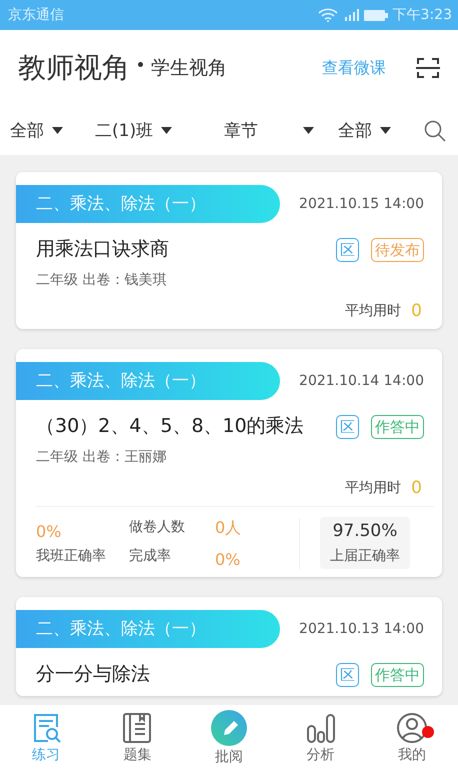 This screenshot has width=458, height=770. What do you see at coordinates (397, 250) in the screenshot?
I see `status-tag: 待发布` at bounding box center [397, 250].